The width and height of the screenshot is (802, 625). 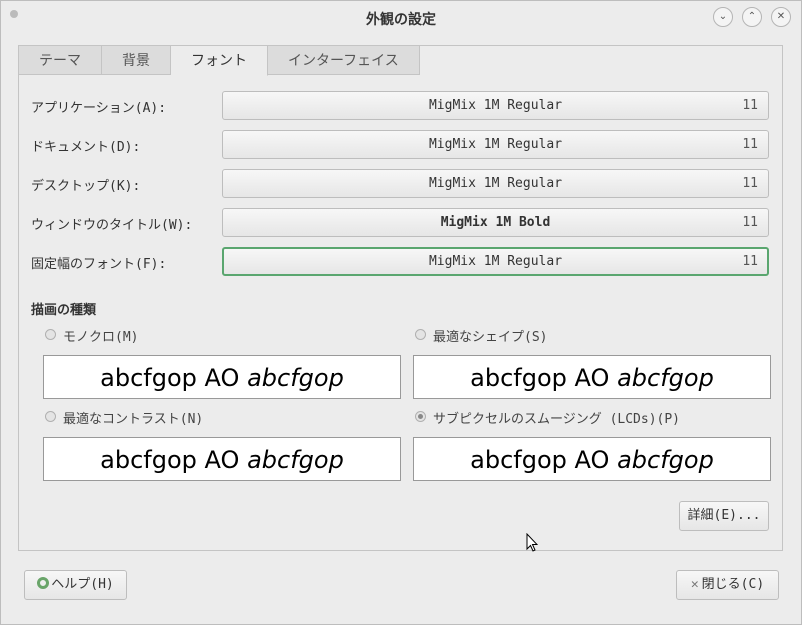 I want to click on monochrome-radio, so click(x=50, y=334).